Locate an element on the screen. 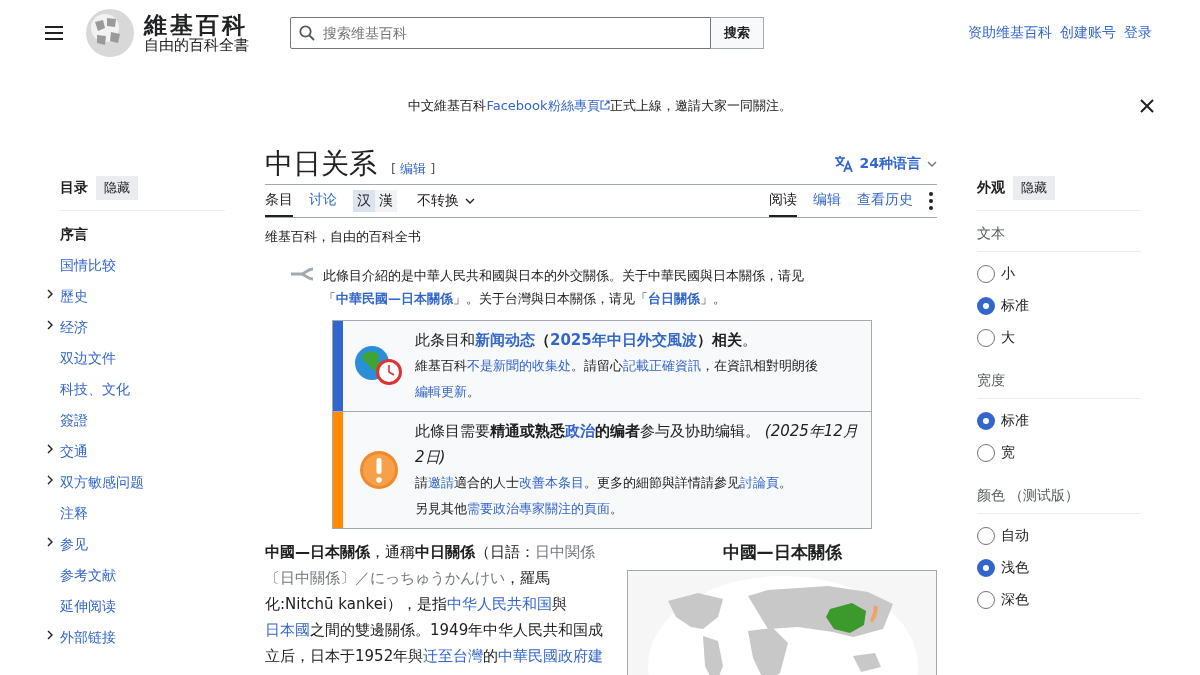  link: Facebook粉絲專頁 is located at coordinates (548, 105).